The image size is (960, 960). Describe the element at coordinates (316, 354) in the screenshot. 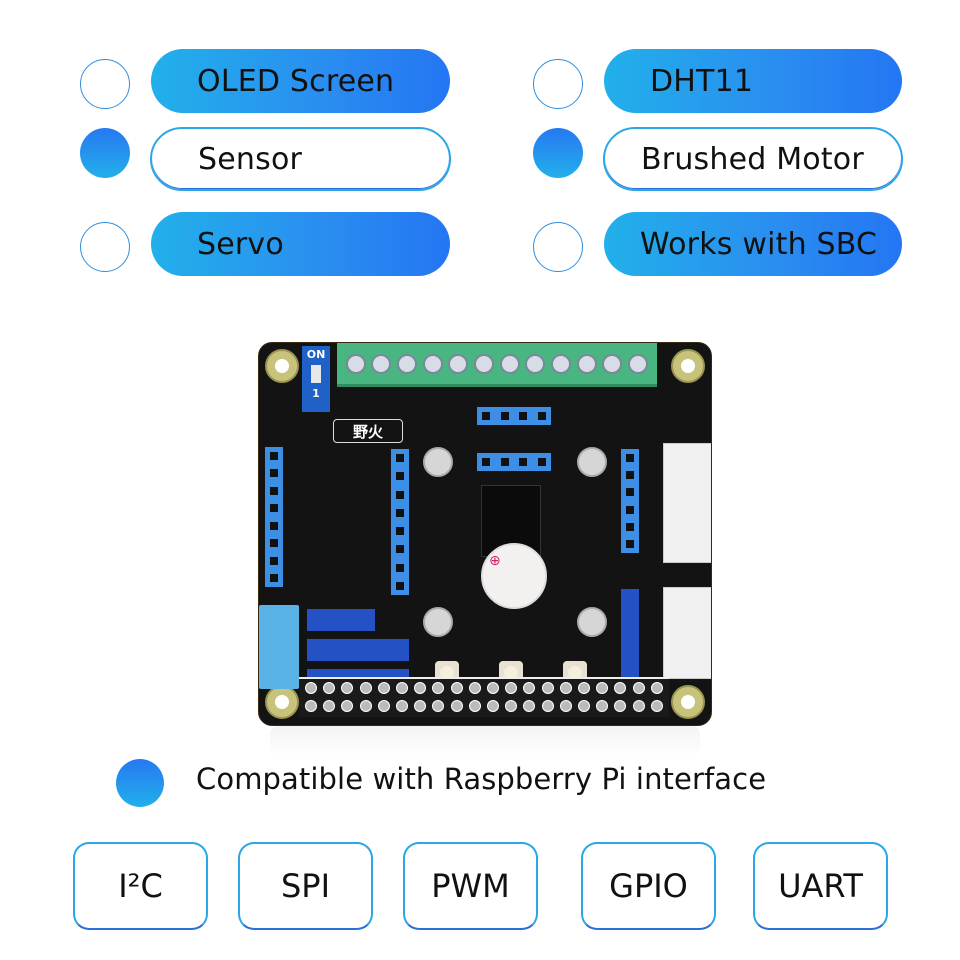

I see `dip-label-on: ON` at that location.